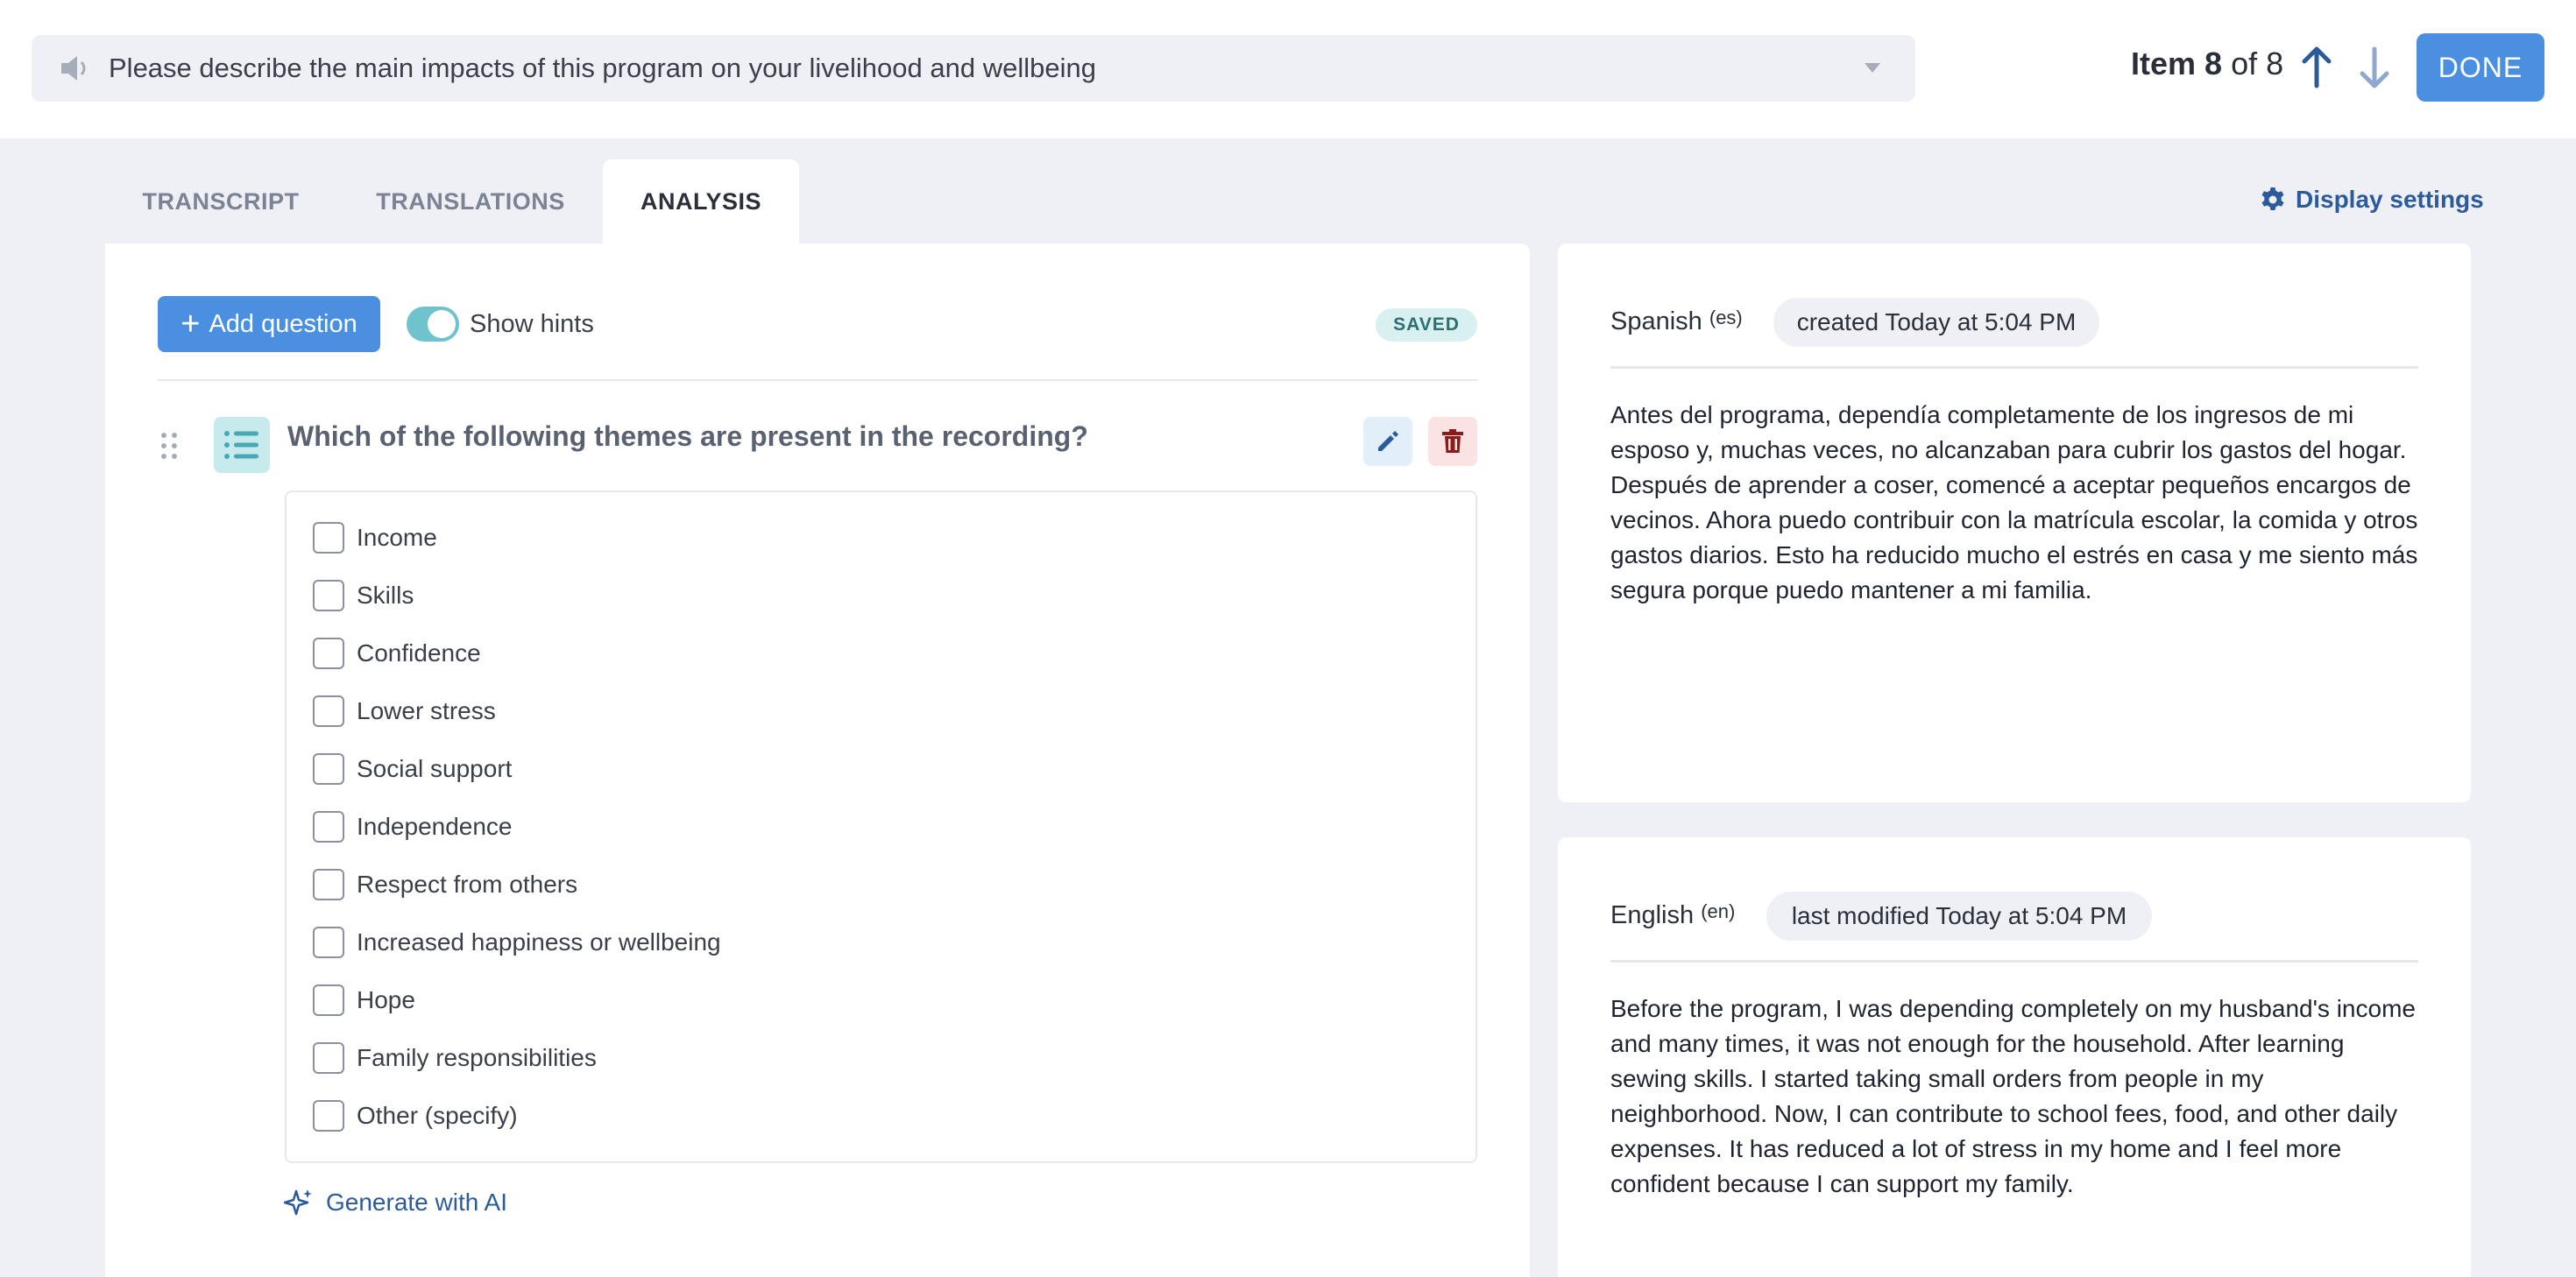 This screenshot has height=1277, width=2576. What do you see at coordinates (426, 710) in the screenshot?
I see `option-label: Lower stress` at bounding box center [426, 710].